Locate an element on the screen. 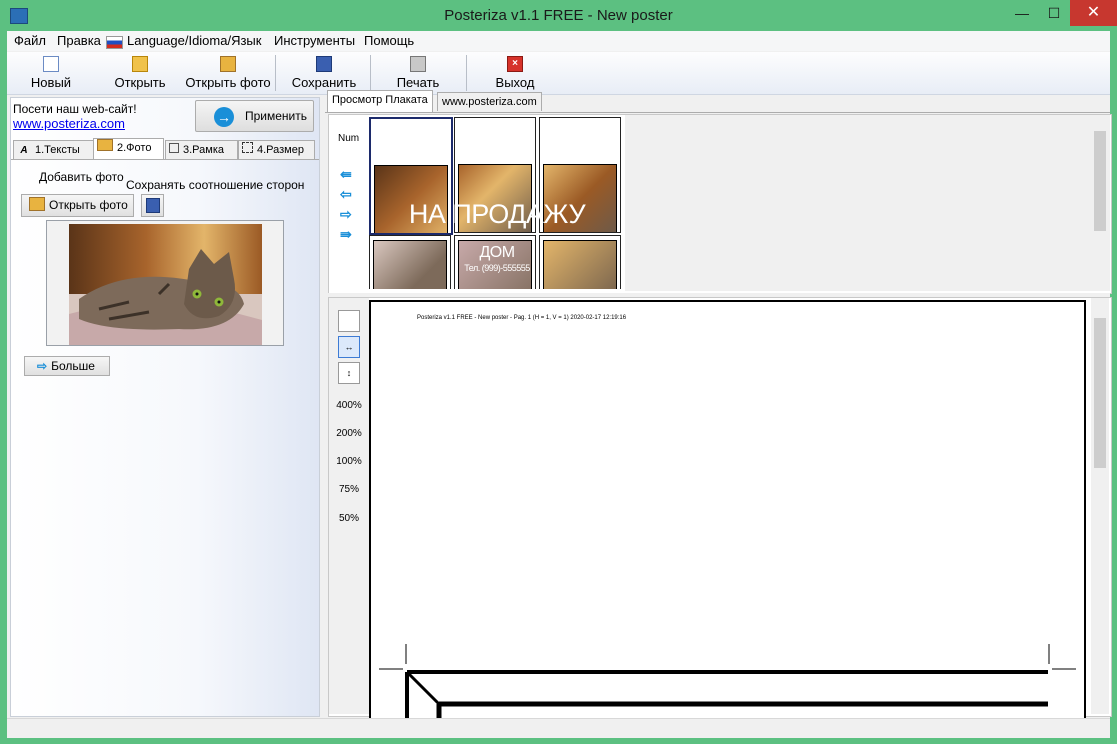  open-button: Открыть is located at coordinates (140, 73).